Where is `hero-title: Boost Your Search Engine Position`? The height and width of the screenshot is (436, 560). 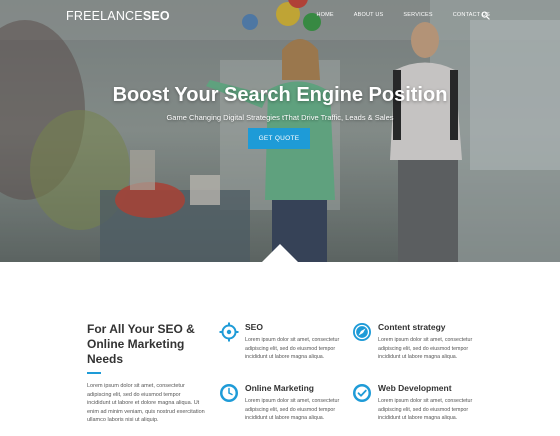 hero-title: Boost Your Search Engine Position is located at coordinates (280, 95).